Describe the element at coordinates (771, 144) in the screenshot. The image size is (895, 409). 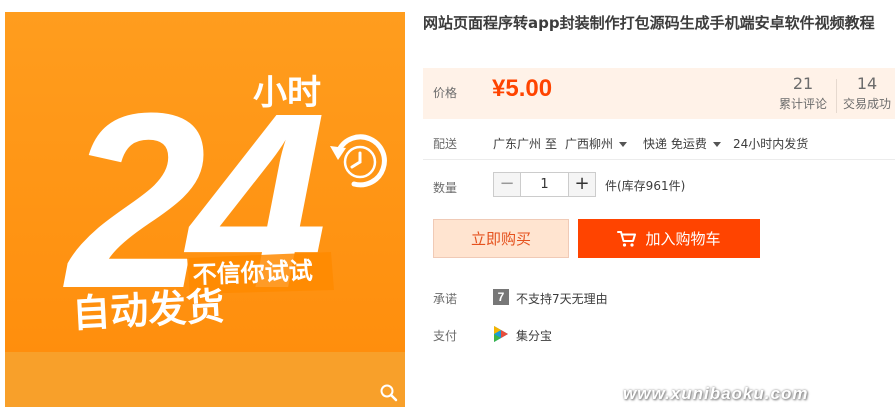
I see `ship-time: 24小时内发货` at that location.